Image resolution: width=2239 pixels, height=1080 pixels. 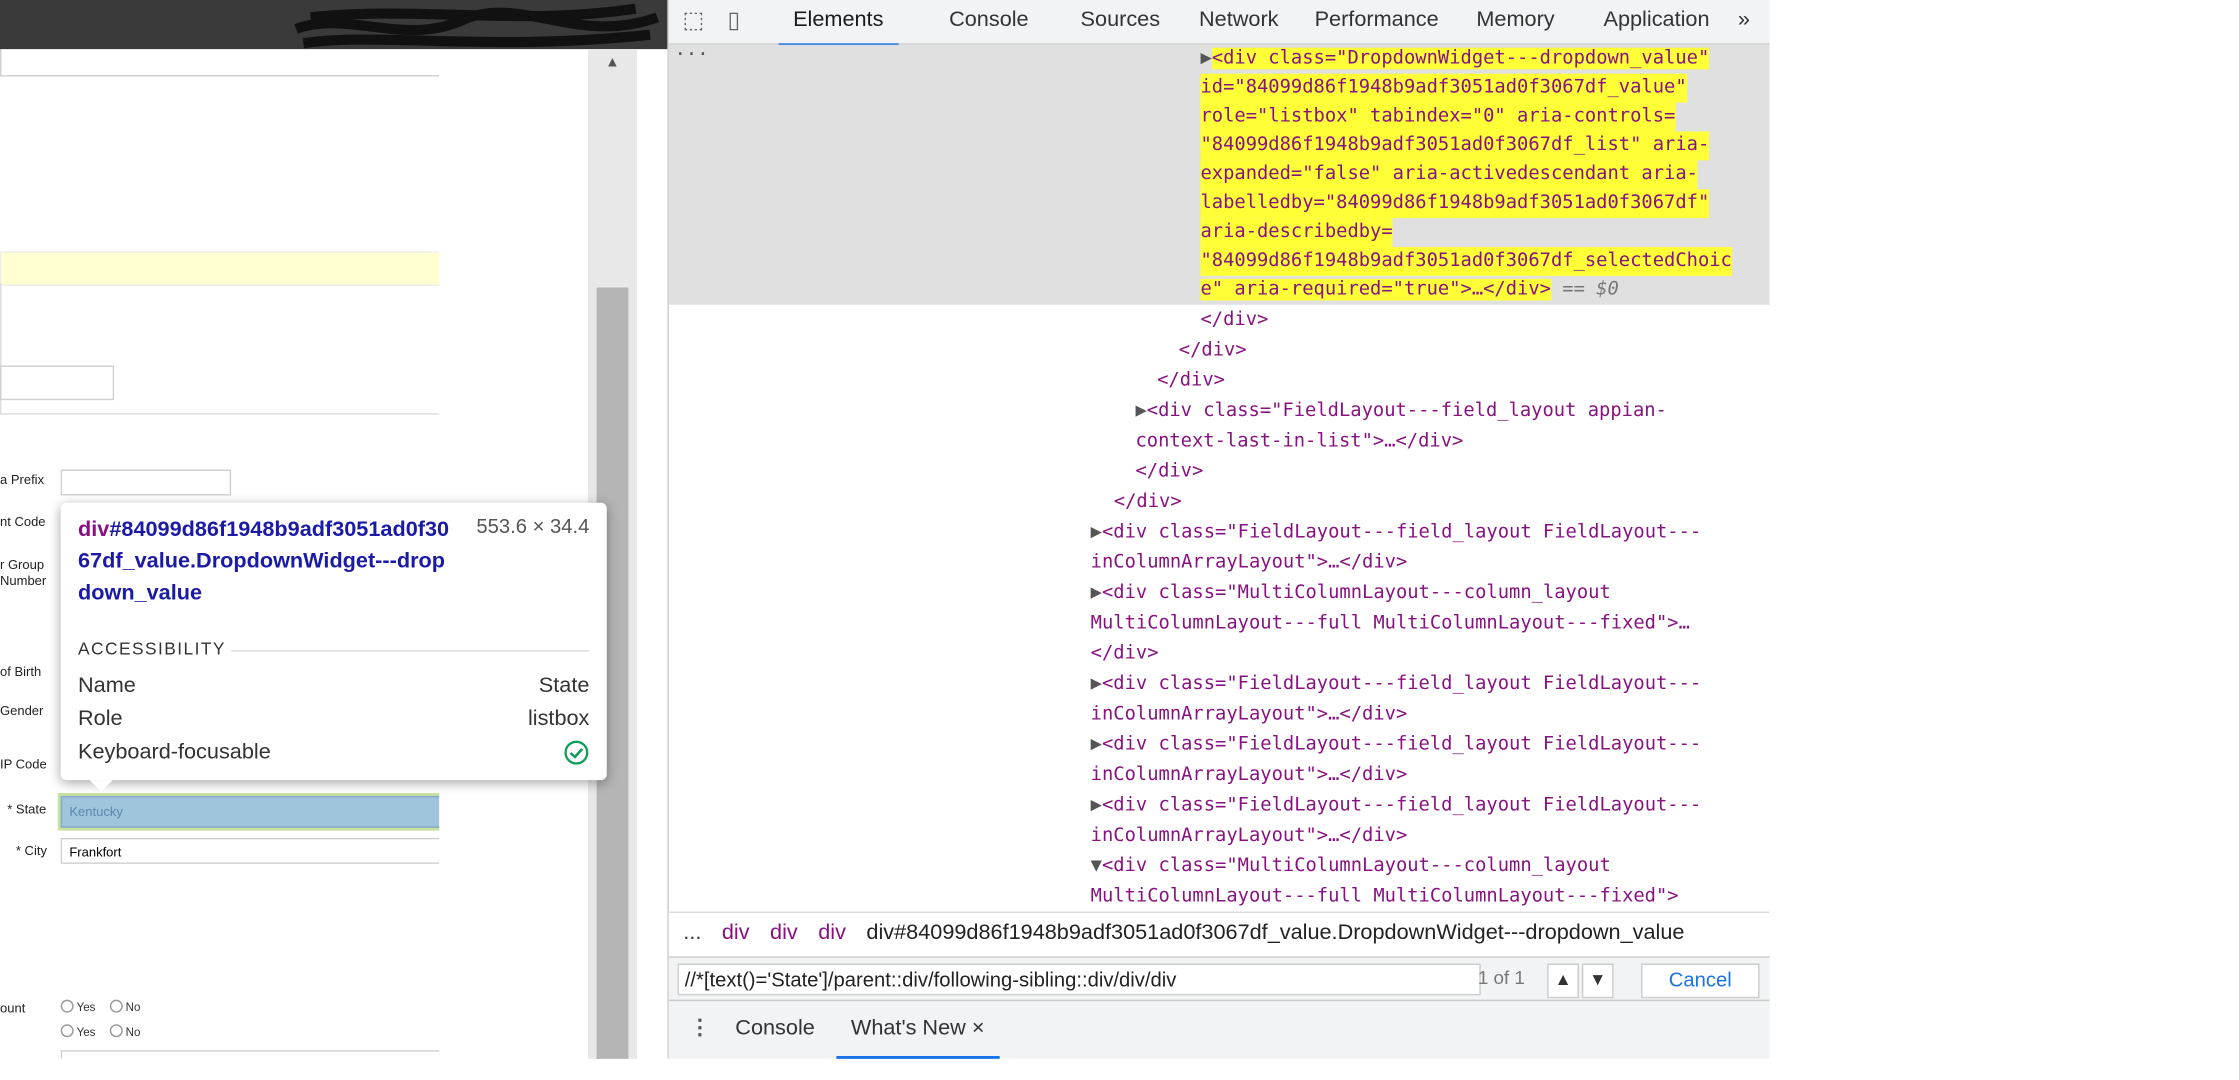 I want to click on search-bar: 1 of 1 ▲ ▼ Cancel, so click(x=1219, y=979).